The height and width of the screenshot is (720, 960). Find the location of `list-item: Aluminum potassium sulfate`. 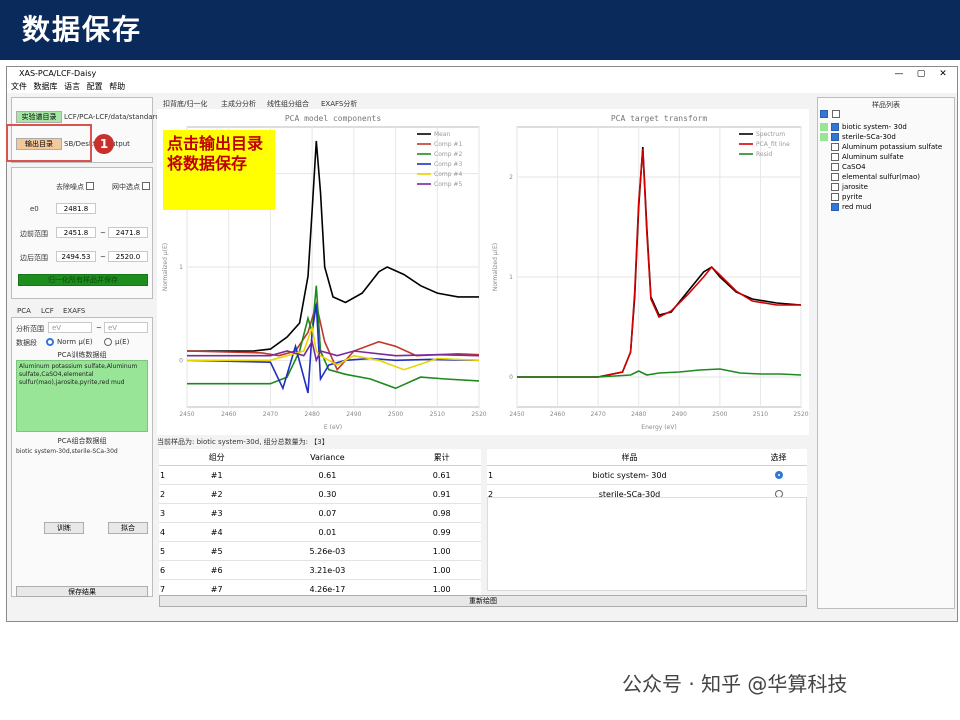

list-item: Aluminum potassium sulfate is located at coordinates (887, 147).